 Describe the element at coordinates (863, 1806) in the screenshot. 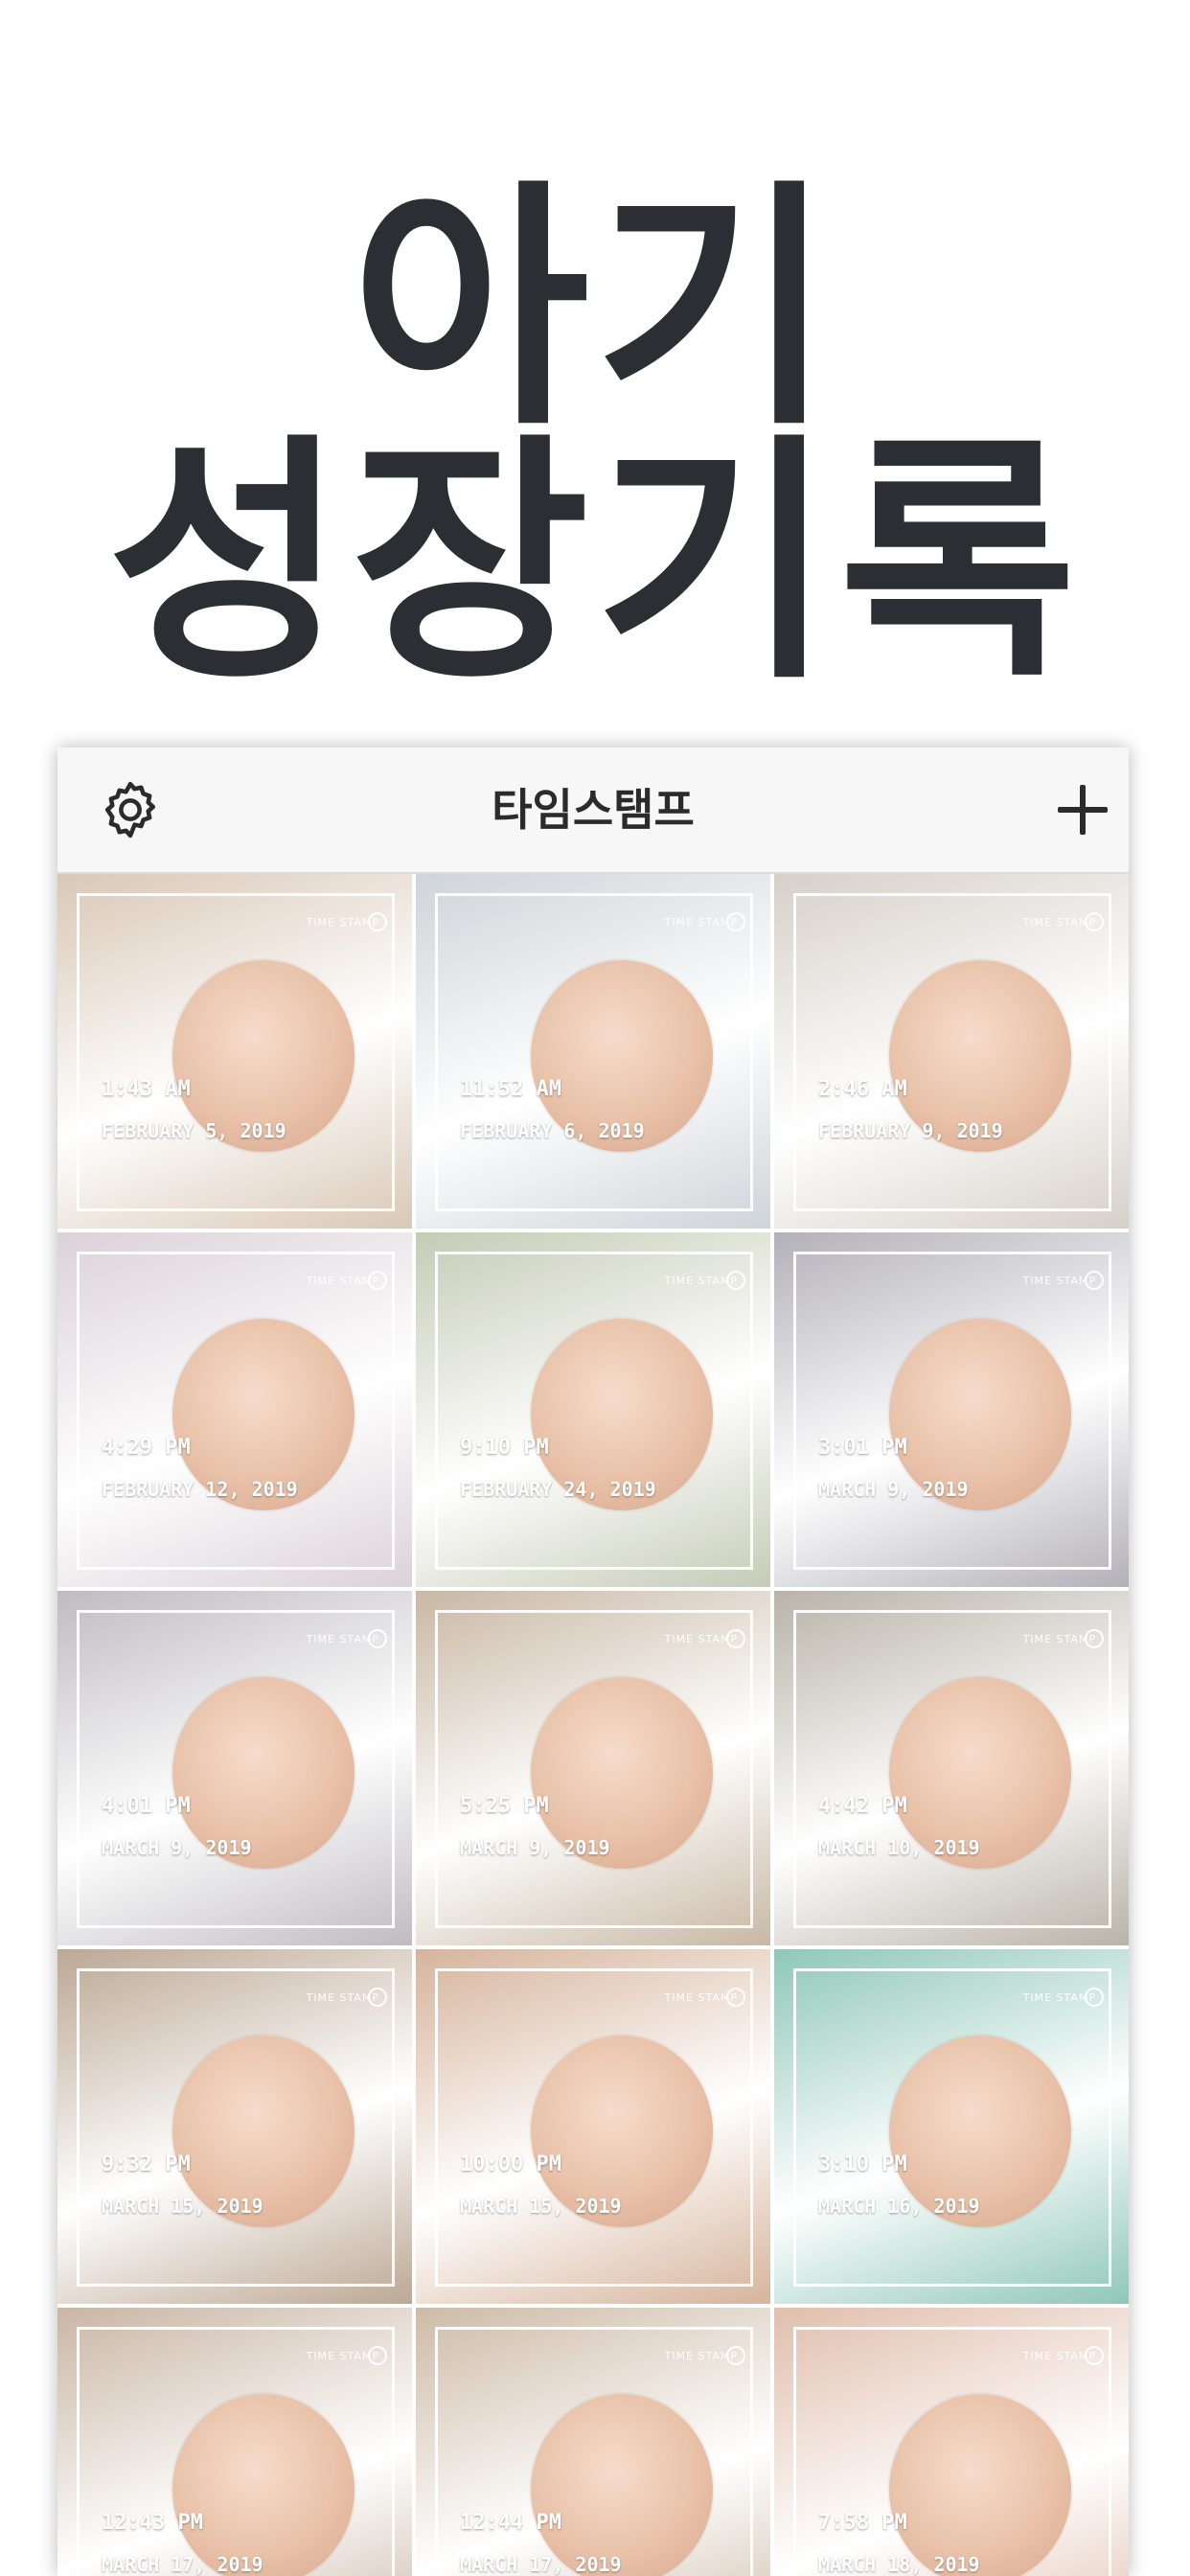

I see `photo-time: 4:42 PM` at that location.